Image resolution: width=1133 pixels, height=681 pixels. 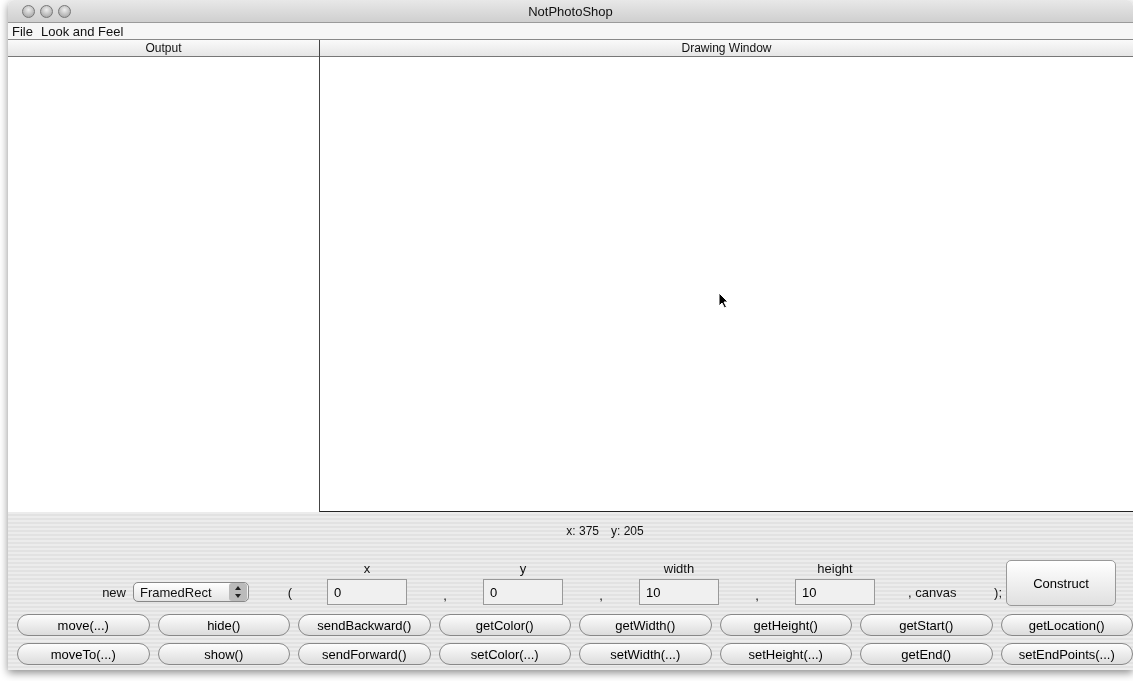 What do you see at coordinates (785, 654) in the screenshot?
I see `method-button: setHeight(...)` at bounding box center [785, 654].